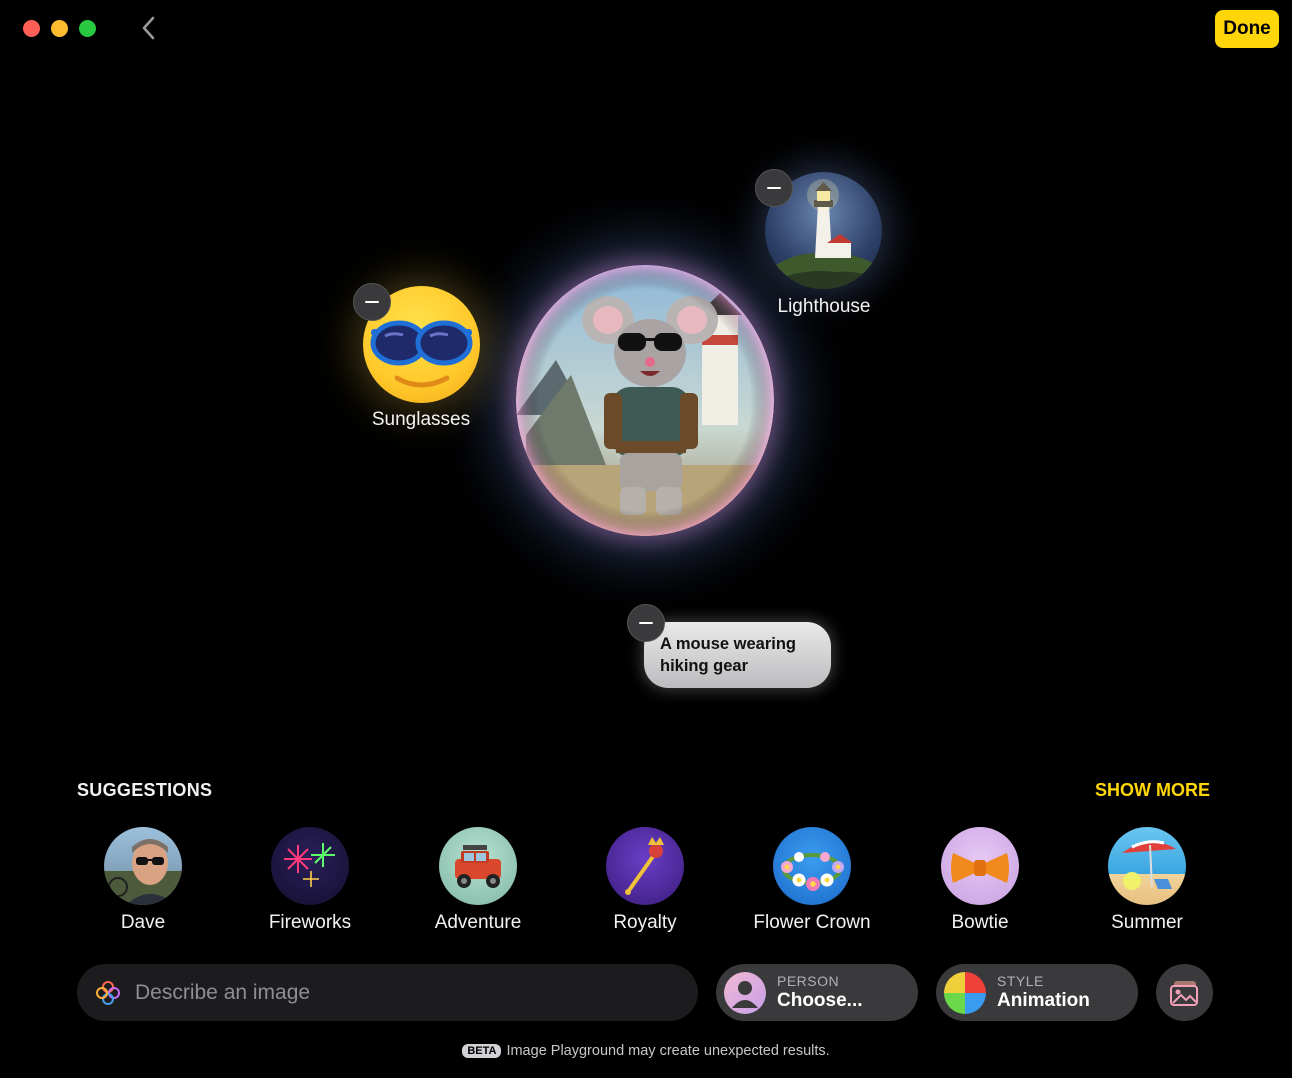 This screenshot has height=1078, width=1292. What do you see at coordinates (646, 623) in the screenshot?
I see `remove-prompt-button` at bounding box center [646, 623].